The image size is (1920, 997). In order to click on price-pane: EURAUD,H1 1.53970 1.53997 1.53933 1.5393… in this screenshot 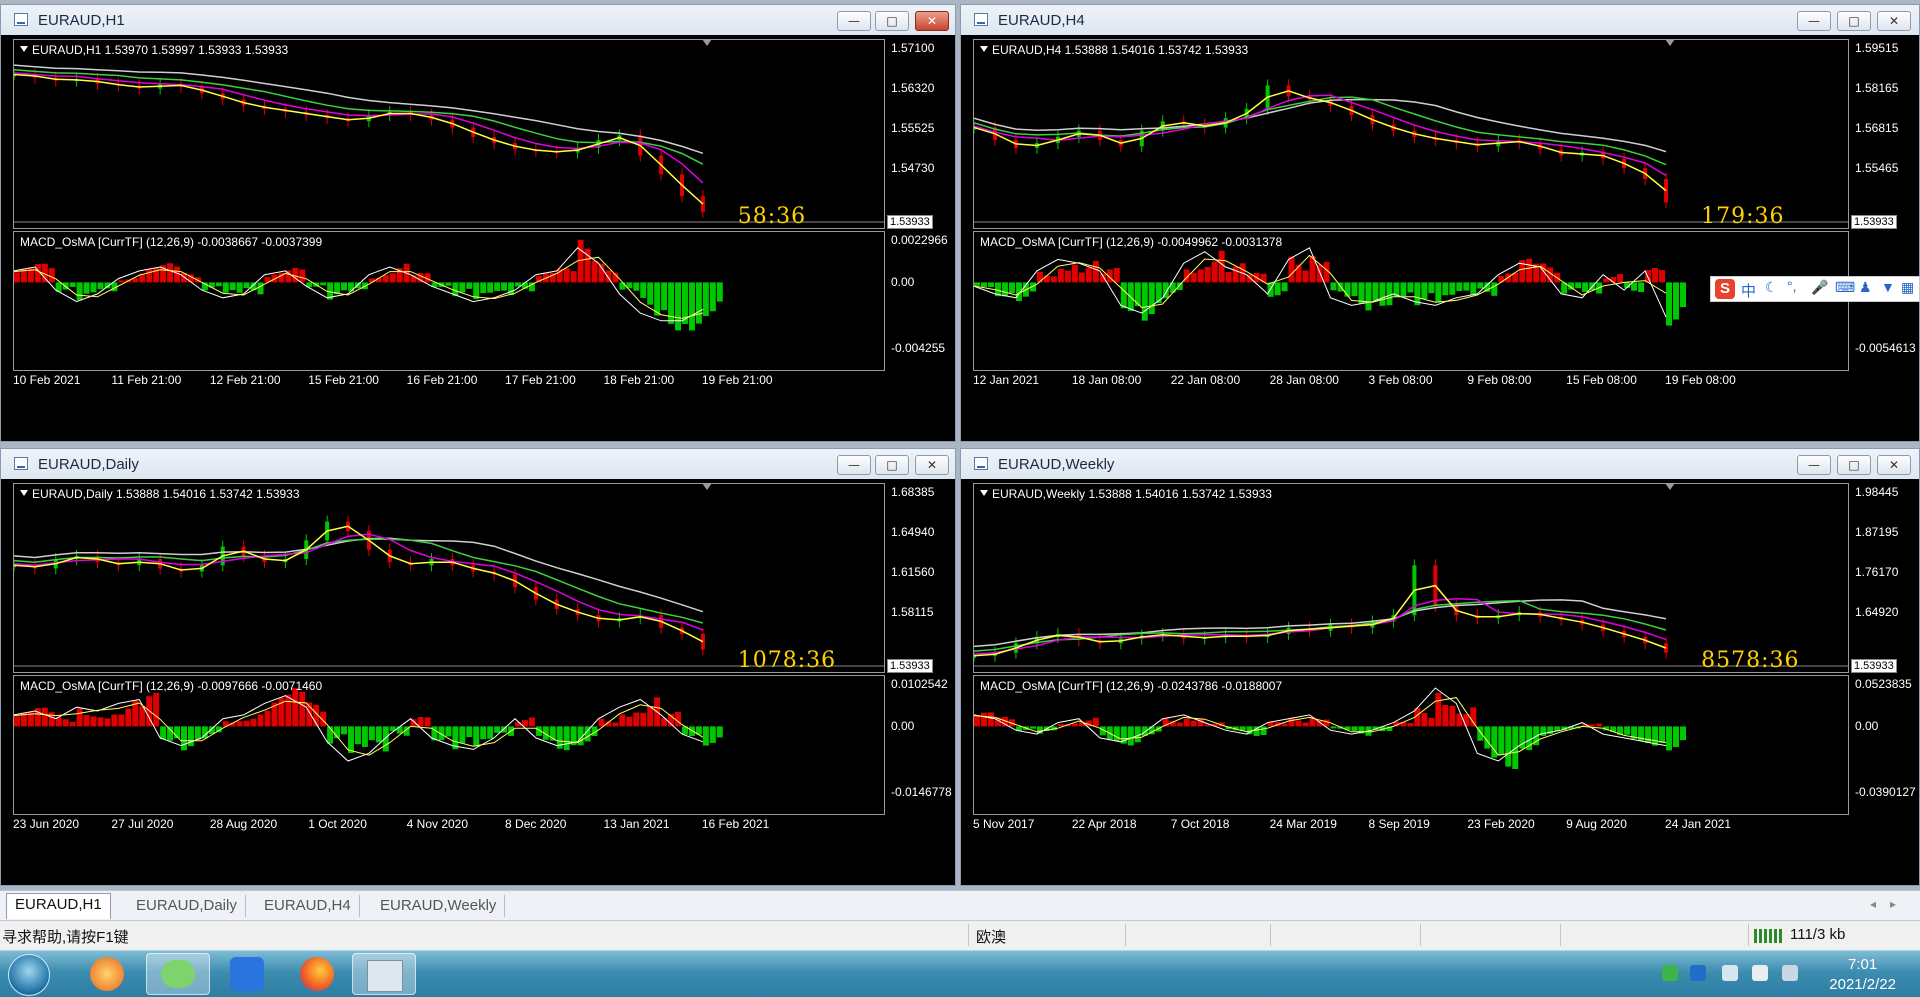, I will do `click(449, 134)`.